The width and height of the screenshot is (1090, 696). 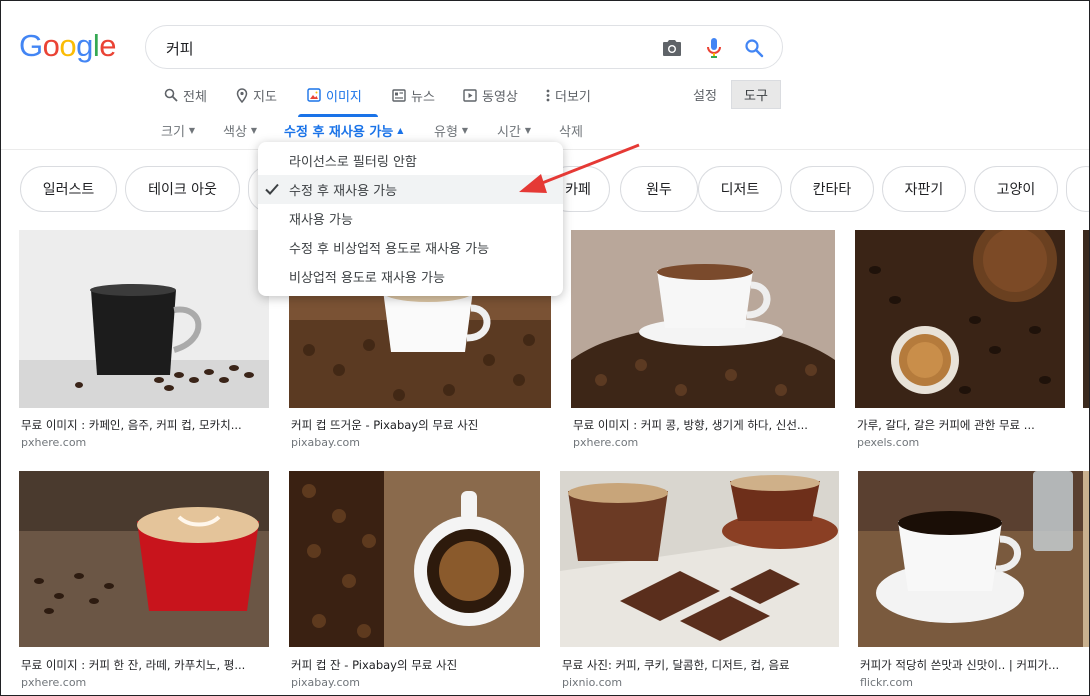 What do you see at coordinates (1077, 189) in the screenshot?
I see `chip-more` at bounding box center [1077, 189].